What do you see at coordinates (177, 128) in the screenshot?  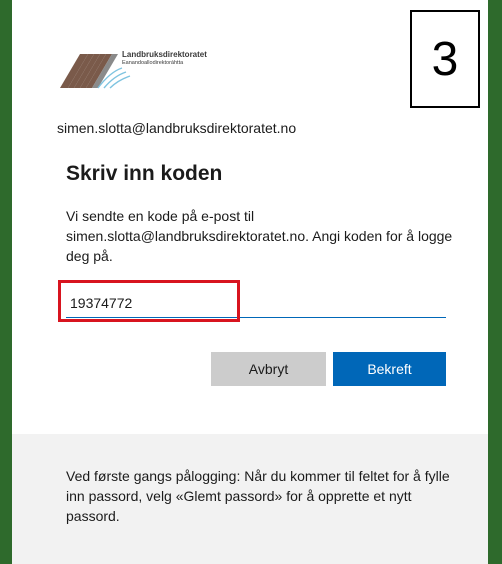 I see `account-identity: simen.slotta@landbruksdirektoratet.no` at bounding box center [177, 128].